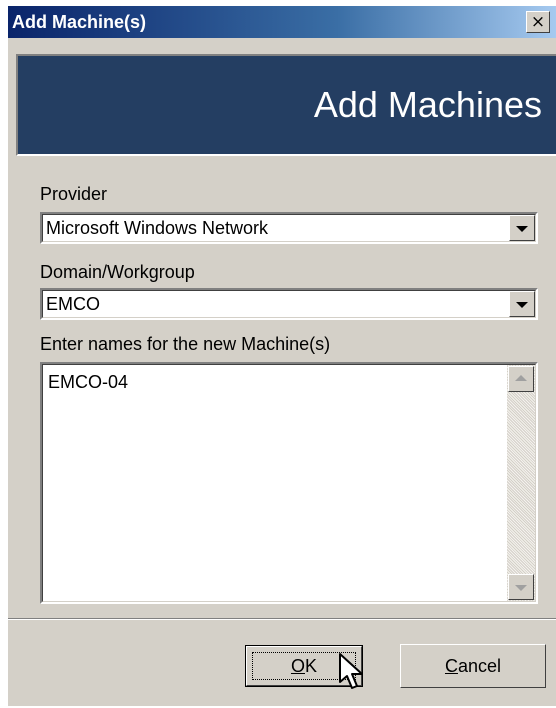 This screenshot has width=556, height=708. Describe the element at coordinates (289, 304) in the screenshot. I see `domain-dropdown: EMCO` at that location.